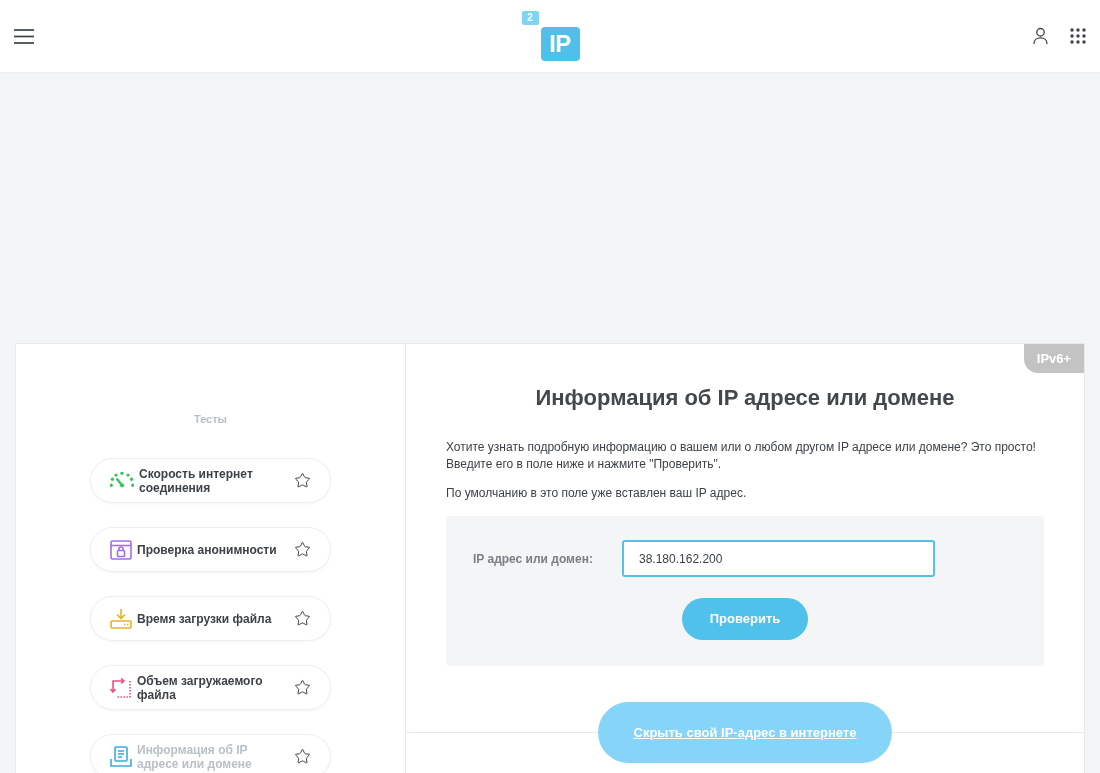  Describe the element at coordinates (533, 559) in the screenshot. I see `field-label: IP адрес или домен:` at that location.